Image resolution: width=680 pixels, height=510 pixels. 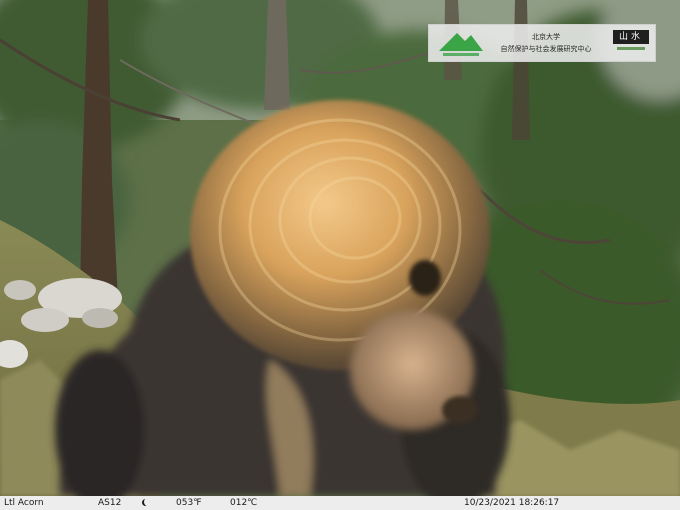 I want to click on temperature-f: 053℉, so click(x=189, y=503).